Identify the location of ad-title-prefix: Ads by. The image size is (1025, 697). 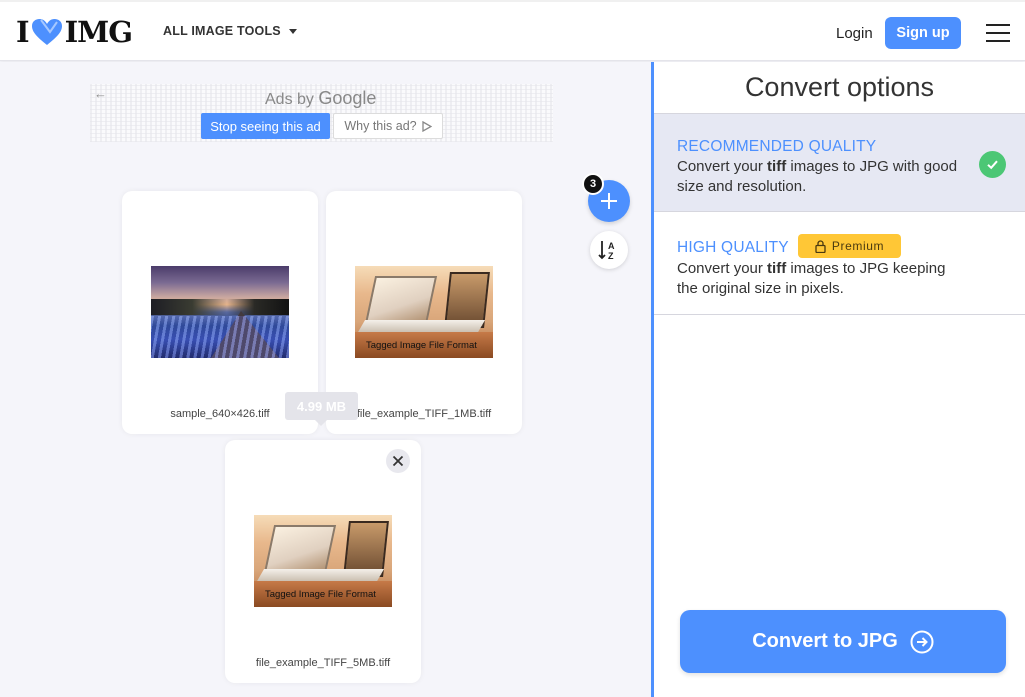
(289, 99).